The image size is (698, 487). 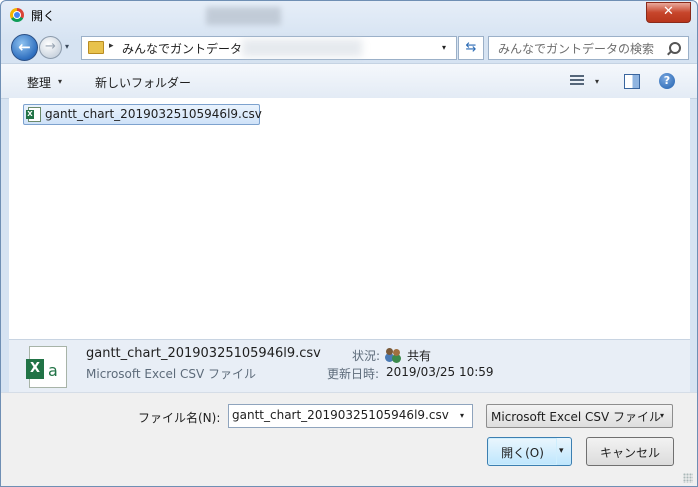 I want to click on address-dropdown-icon: ▾, so click(x=444, y=47).